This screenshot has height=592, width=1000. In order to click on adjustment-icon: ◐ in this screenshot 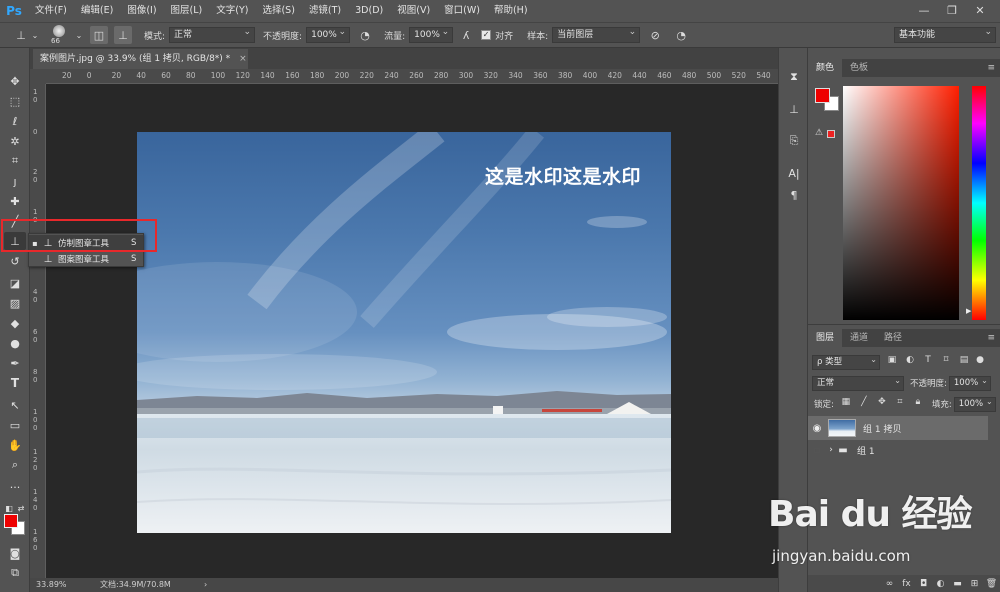, I will do `click(940, 584)`.